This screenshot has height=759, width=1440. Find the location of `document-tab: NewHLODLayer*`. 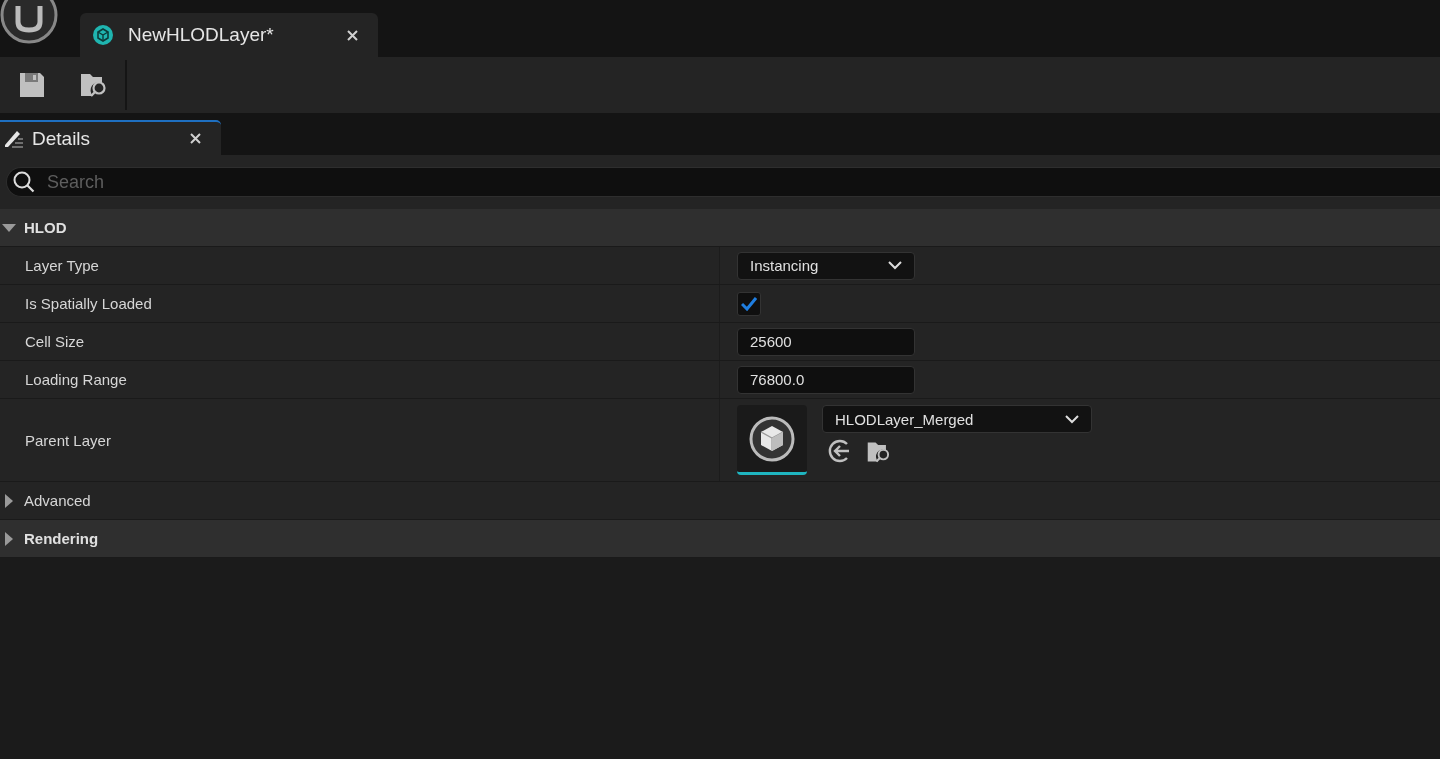

document-tab: NewHLODLayer* is located at coordinates (229, 35).